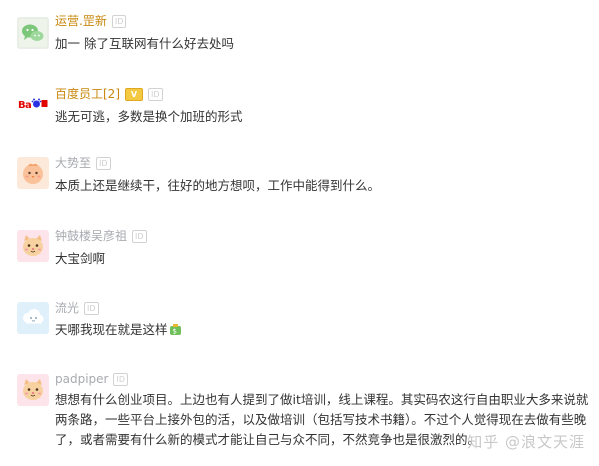 The height and width of the screenshot is (466, 599). I want to click on cloud-icon, so click(33, 318).